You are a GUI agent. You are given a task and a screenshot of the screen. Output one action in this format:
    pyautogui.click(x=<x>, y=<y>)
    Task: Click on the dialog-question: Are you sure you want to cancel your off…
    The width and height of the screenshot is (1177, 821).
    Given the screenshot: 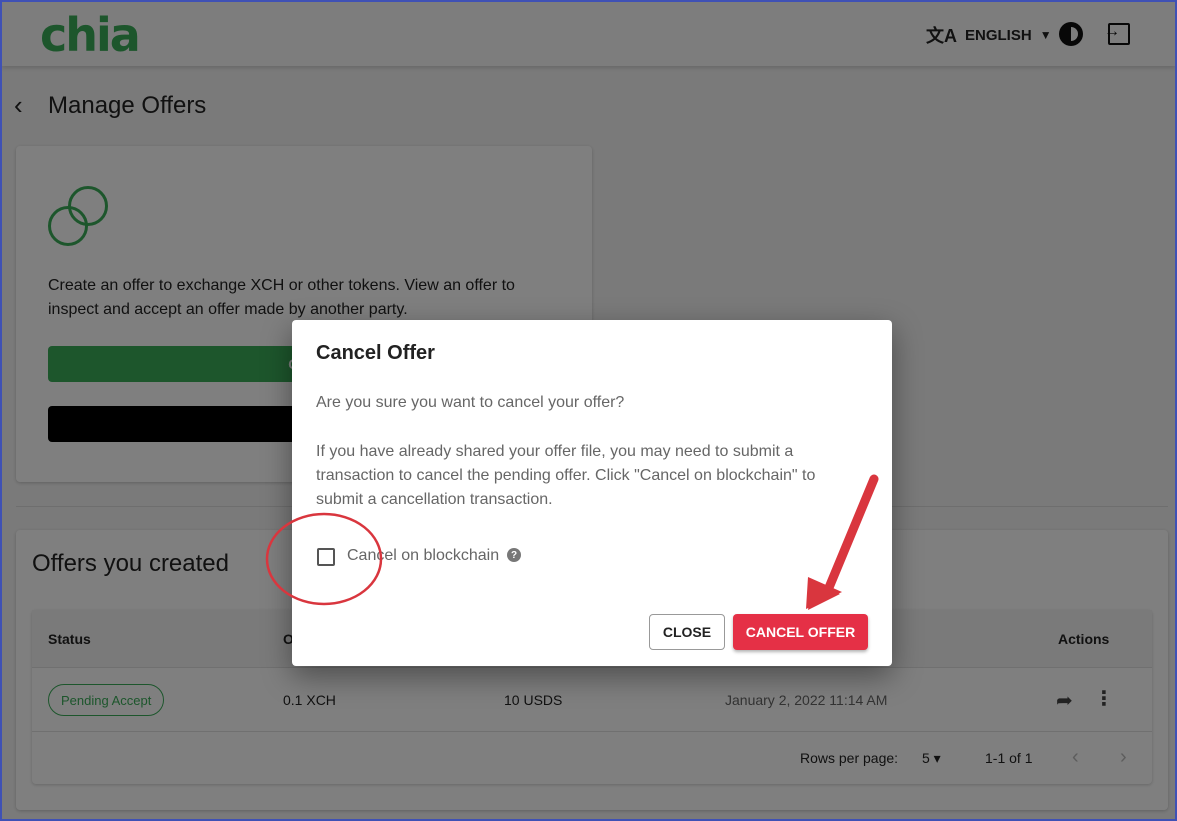 What is the action you would take?
    pyautogui.click(x=470, y=402)
    